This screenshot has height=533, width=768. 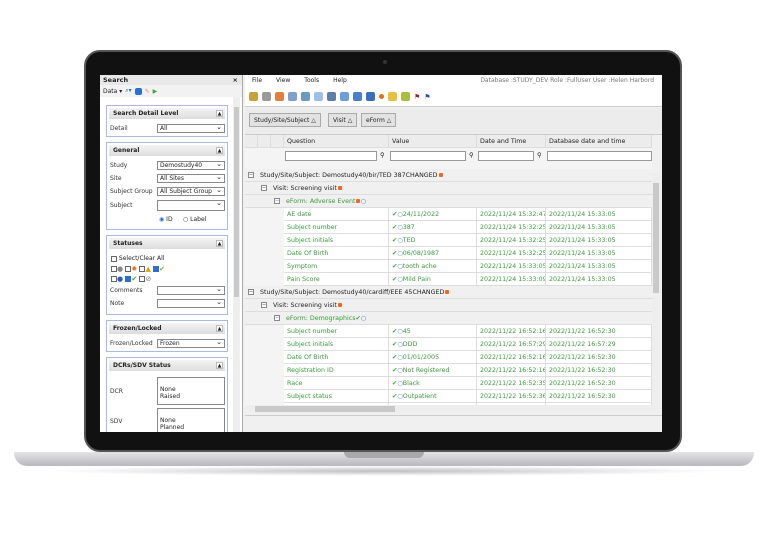 I want to click on grid-horizontal-scrollbar, so click(x=452, y=409).